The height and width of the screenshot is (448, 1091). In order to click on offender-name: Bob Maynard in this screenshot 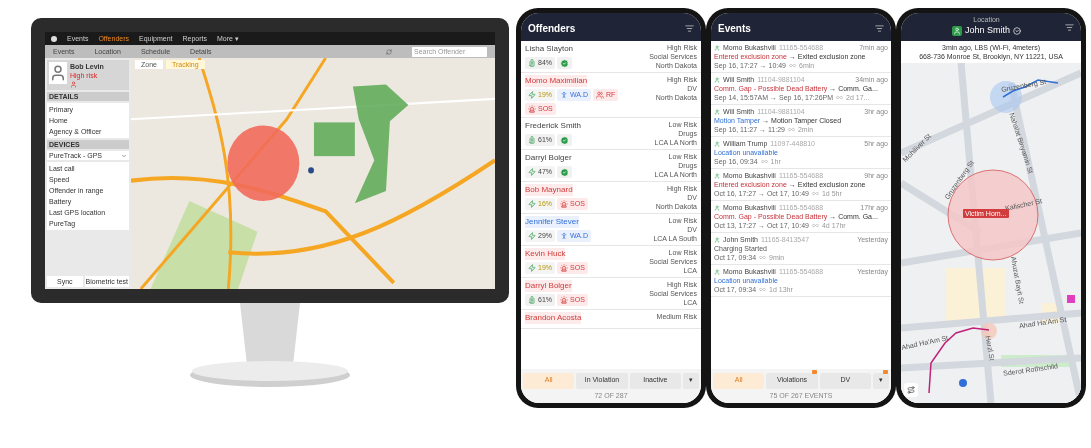, I will do `click(549, 190)`.